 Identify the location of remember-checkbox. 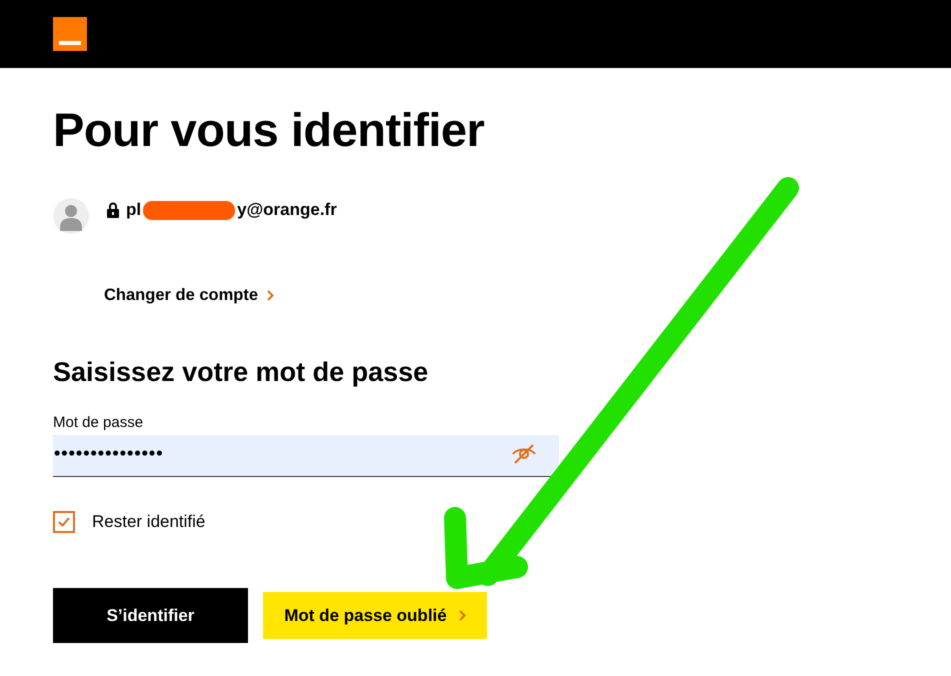
(64, 522).